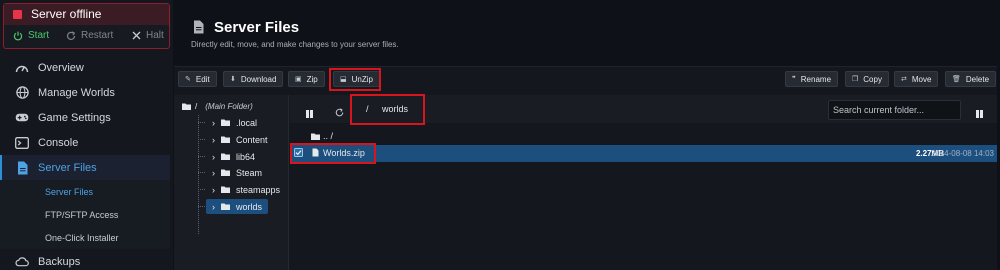  What do you see at coordinates (312, 79) in the screenshot?
I see `zip-label: Zip` at bounding box center [312, 79].